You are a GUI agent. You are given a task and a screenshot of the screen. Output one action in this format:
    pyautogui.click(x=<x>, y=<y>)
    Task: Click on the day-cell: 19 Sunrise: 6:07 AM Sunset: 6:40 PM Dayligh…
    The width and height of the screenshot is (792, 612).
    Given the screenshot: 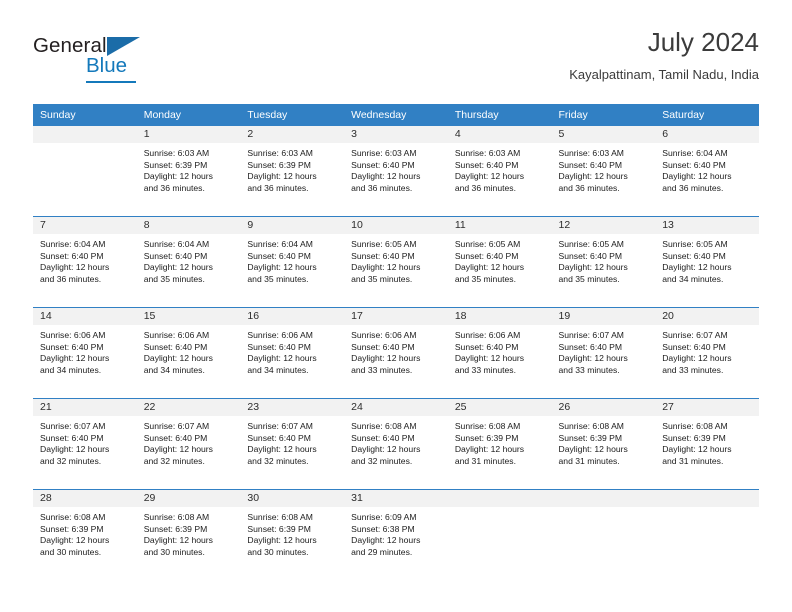 What is the action you would take?
    pyautogui.click(x=603, y=353)
    